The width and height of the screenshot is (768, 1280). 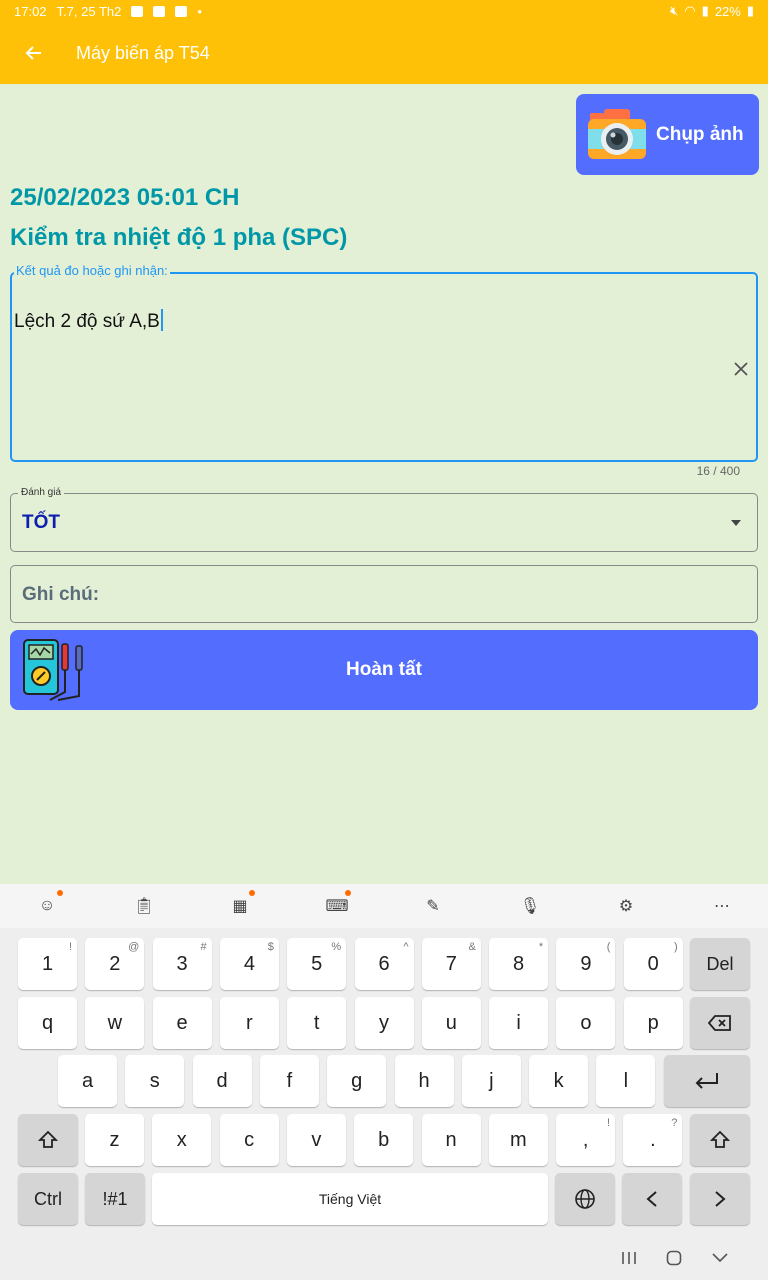 I want to click on clipboard-icon: 📋︎, so click(x=144, y=906).